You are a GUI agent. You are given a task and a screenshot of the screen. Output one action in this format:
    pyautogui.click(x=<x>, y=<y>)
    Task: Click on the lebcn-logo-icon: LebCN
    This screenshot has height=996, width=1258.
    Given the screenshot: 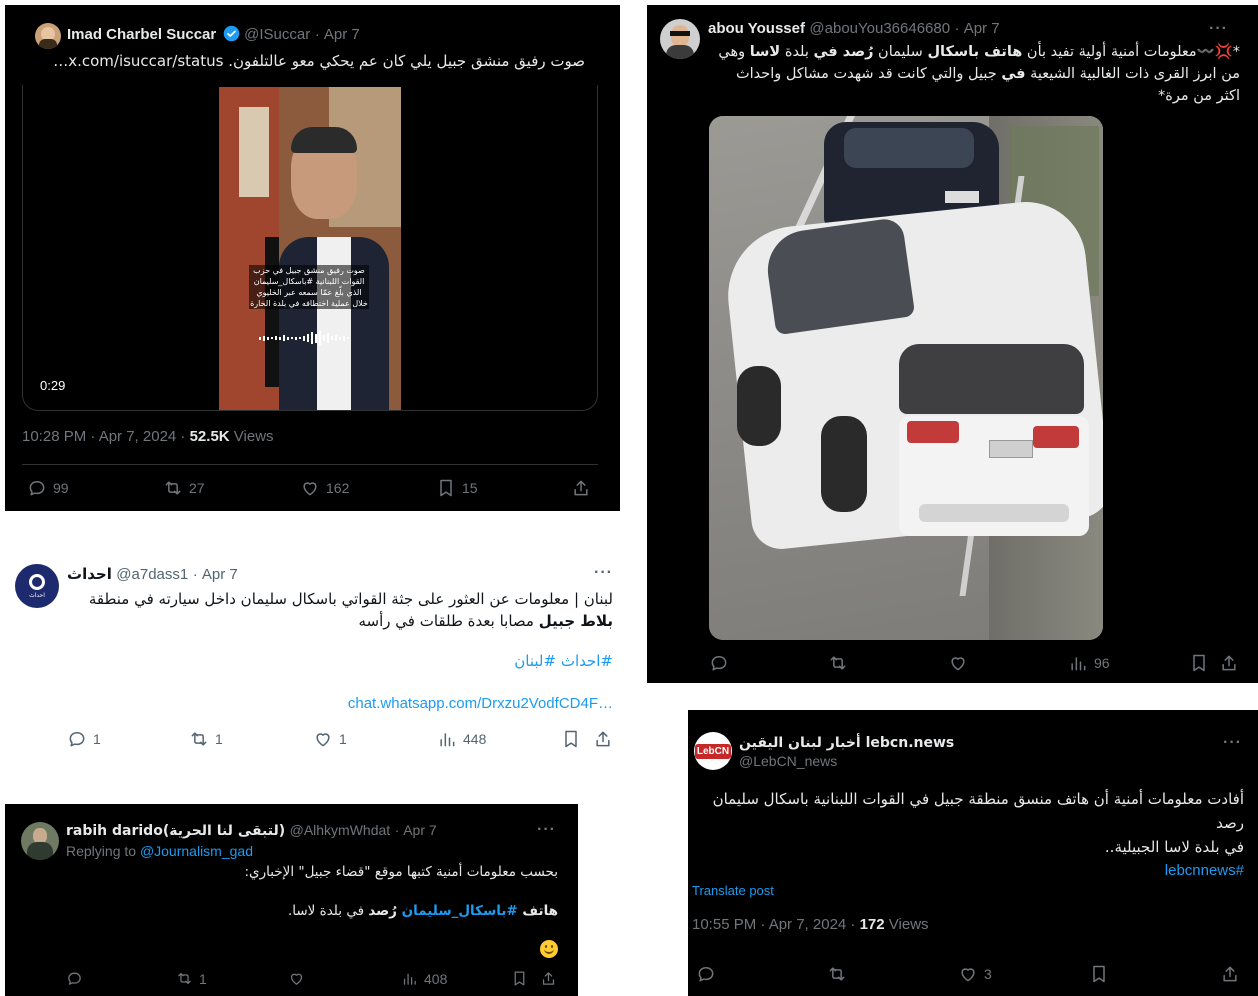 What is the action you would take?
    pyautogui.click(x=713, y=751)
    